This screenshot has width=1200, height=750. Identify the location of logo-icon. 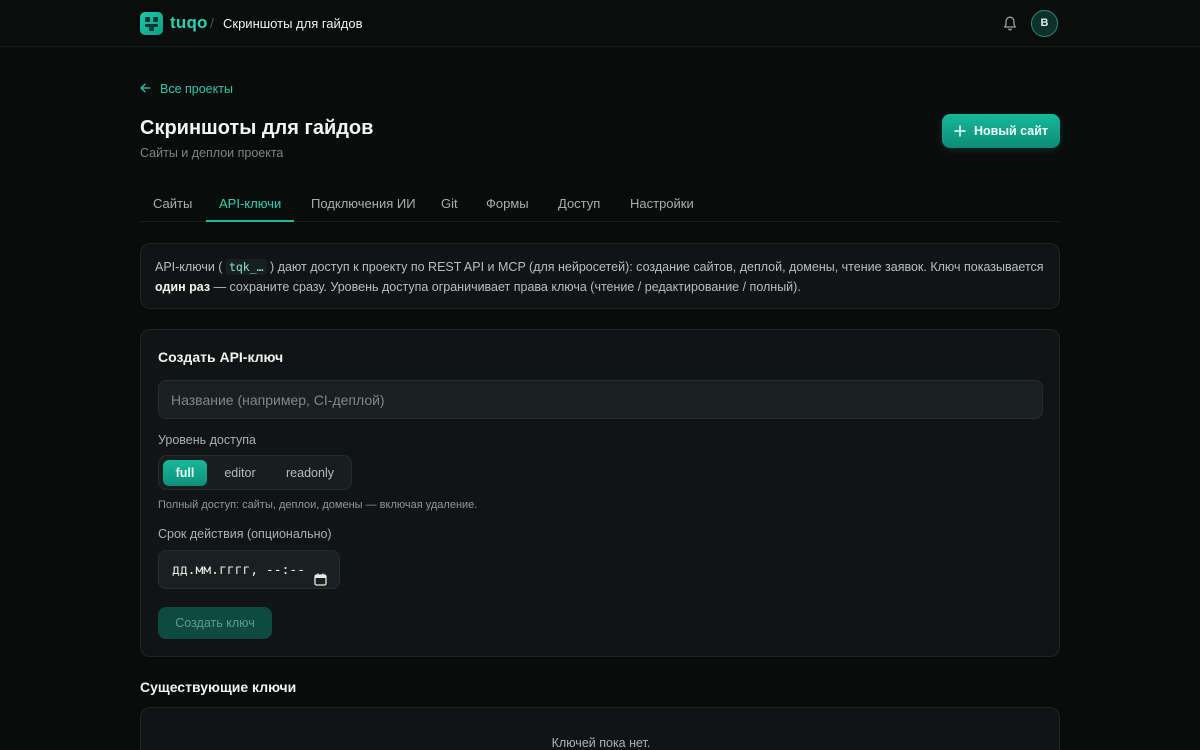
(151, 23).